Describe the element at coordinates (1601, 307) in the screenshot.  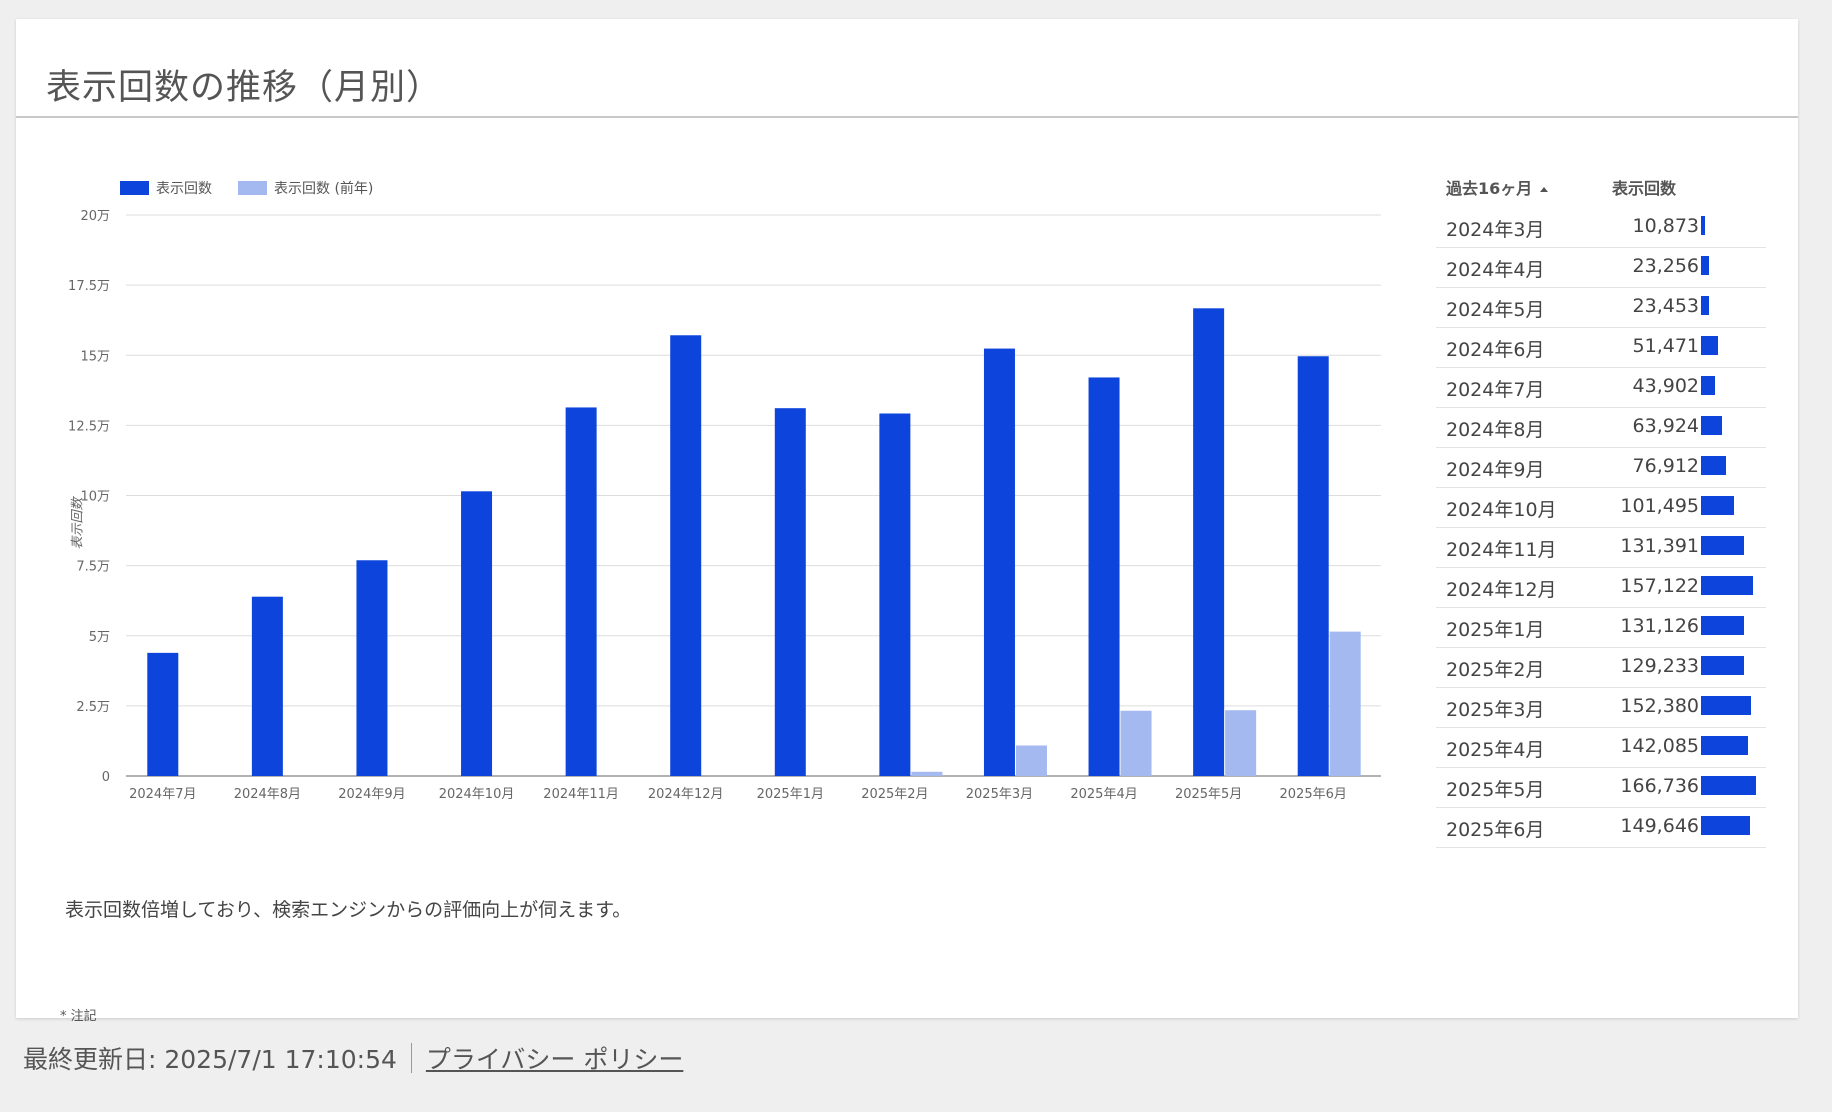
I see `table-row: 2024年5月 23,453` at that location.